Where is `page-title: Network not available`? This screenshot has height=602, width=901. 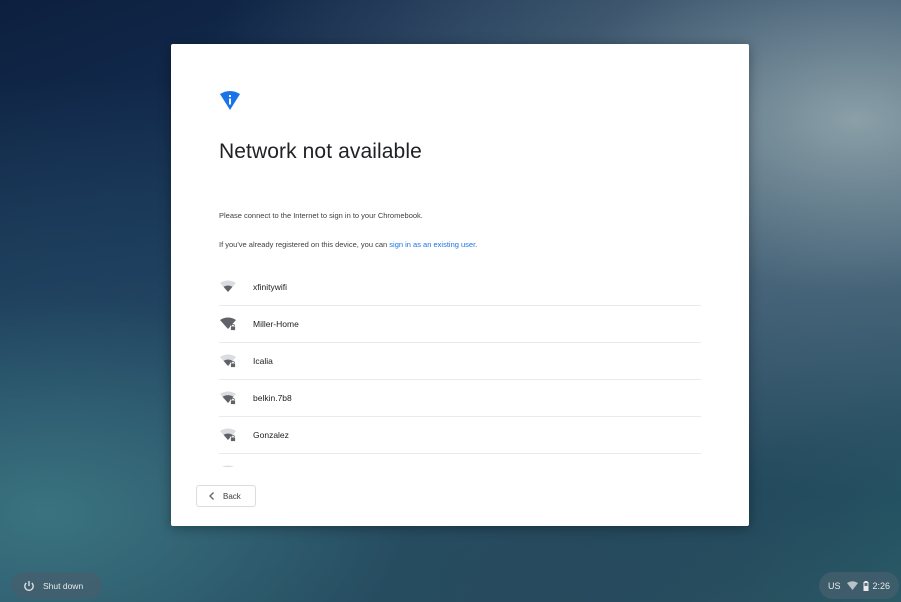
page-title: Network not available is located at coordinates (320, 151).